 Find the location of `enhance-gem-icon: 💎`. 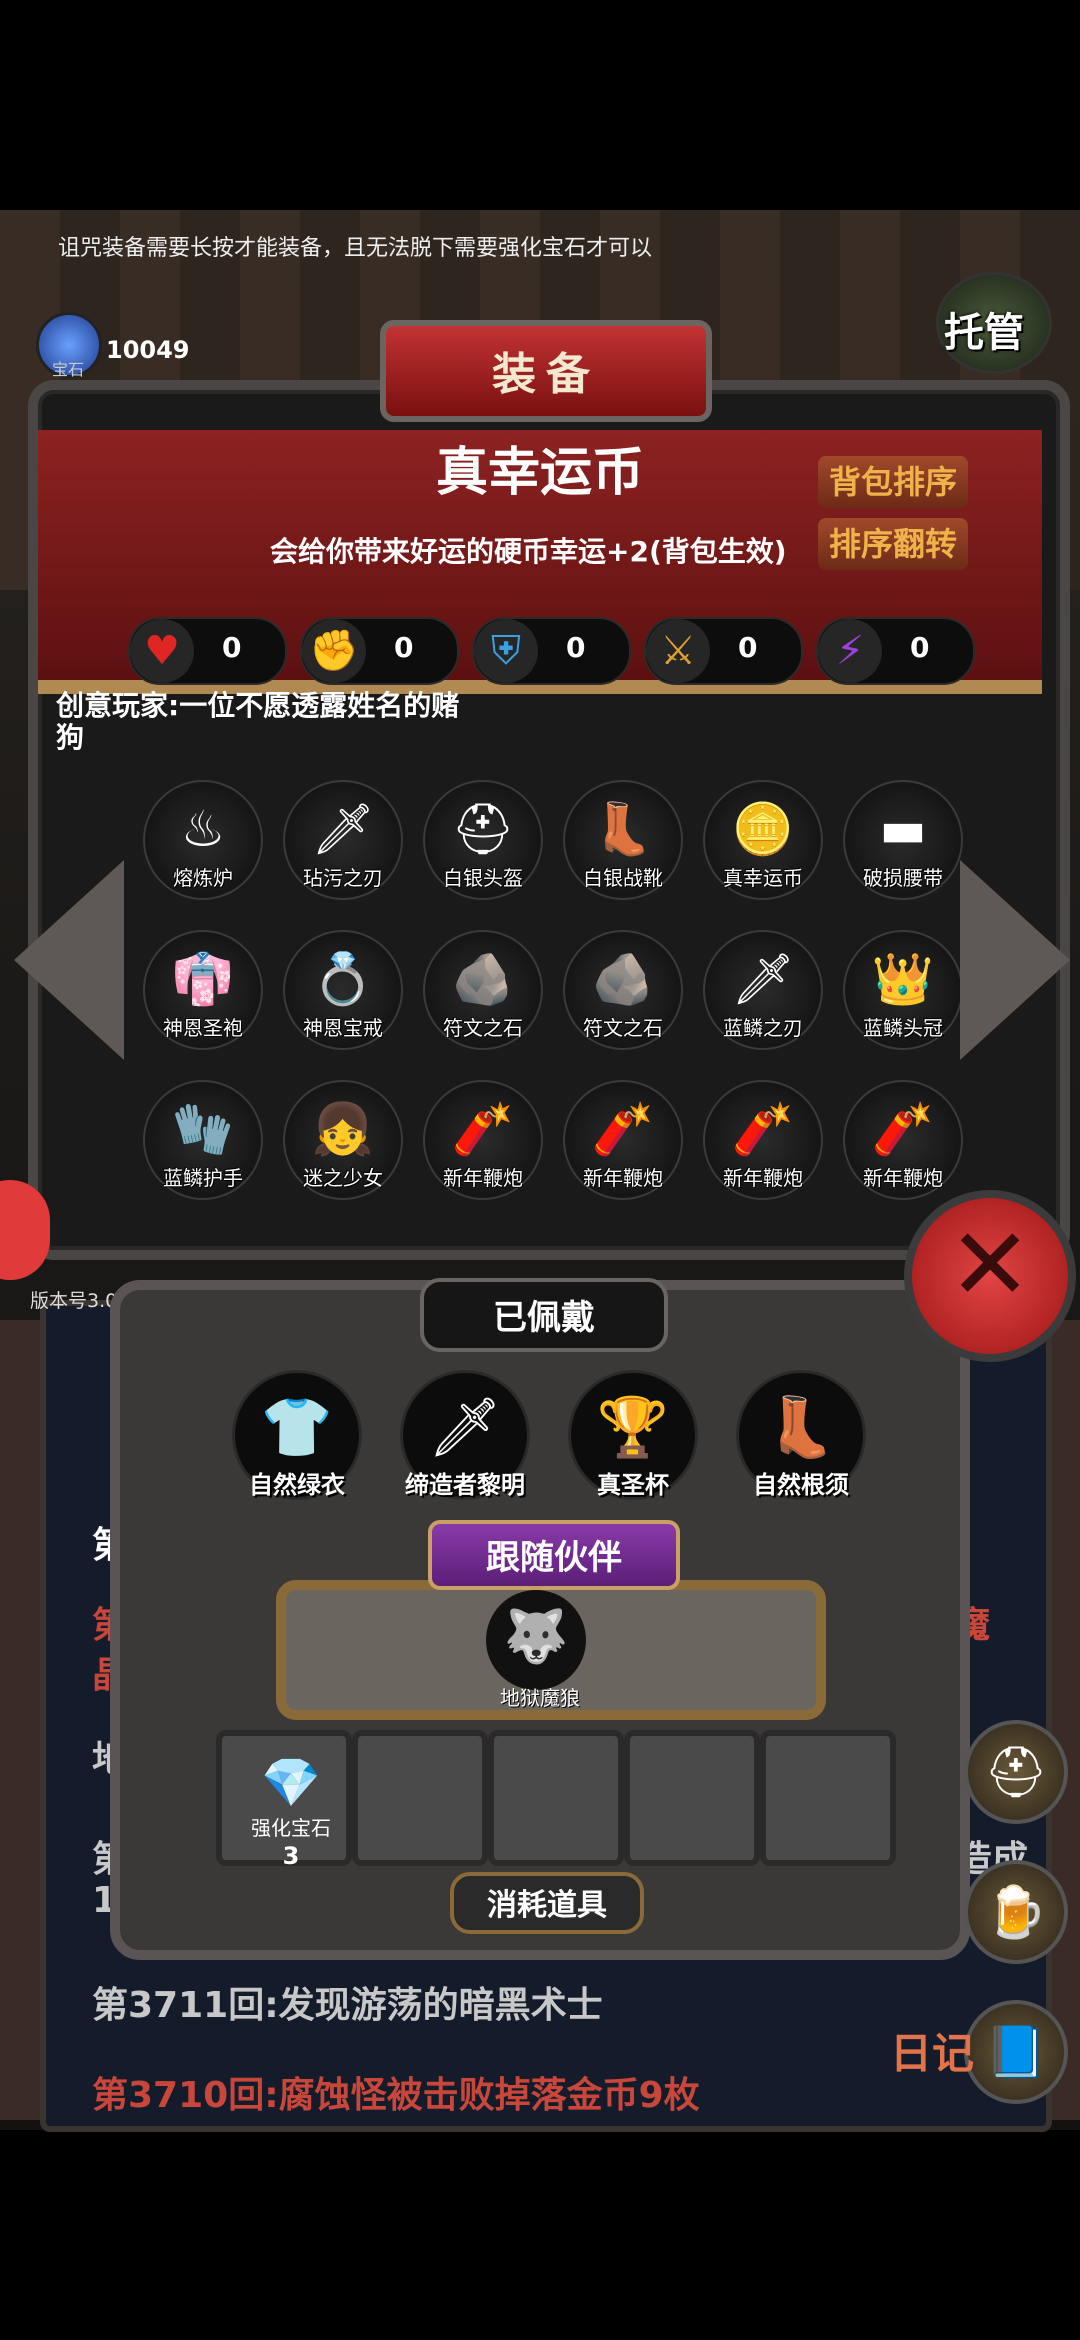

enhance-gem-icon: 💎 is located at coordinates (291, 1783).